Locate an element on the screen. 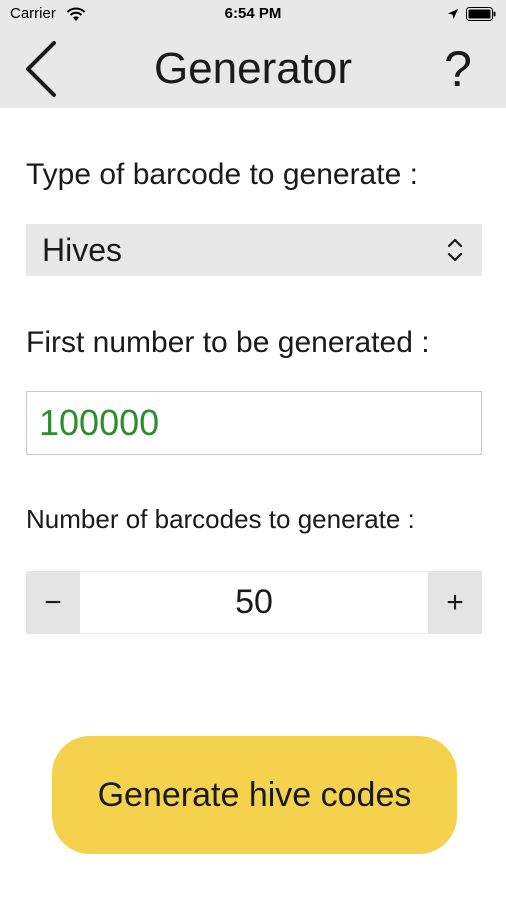  first-number-input is located at coordinates (254, 423).